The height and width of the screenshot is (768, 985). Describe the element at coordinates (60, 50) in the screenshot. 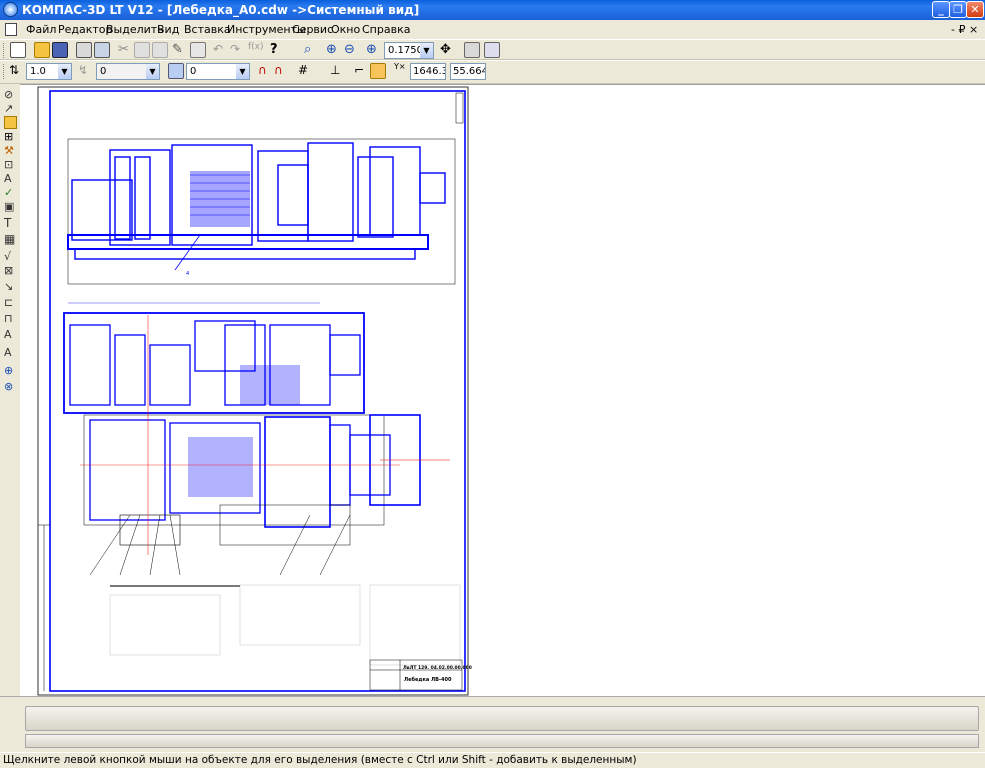

I see `save-icon` at that location.